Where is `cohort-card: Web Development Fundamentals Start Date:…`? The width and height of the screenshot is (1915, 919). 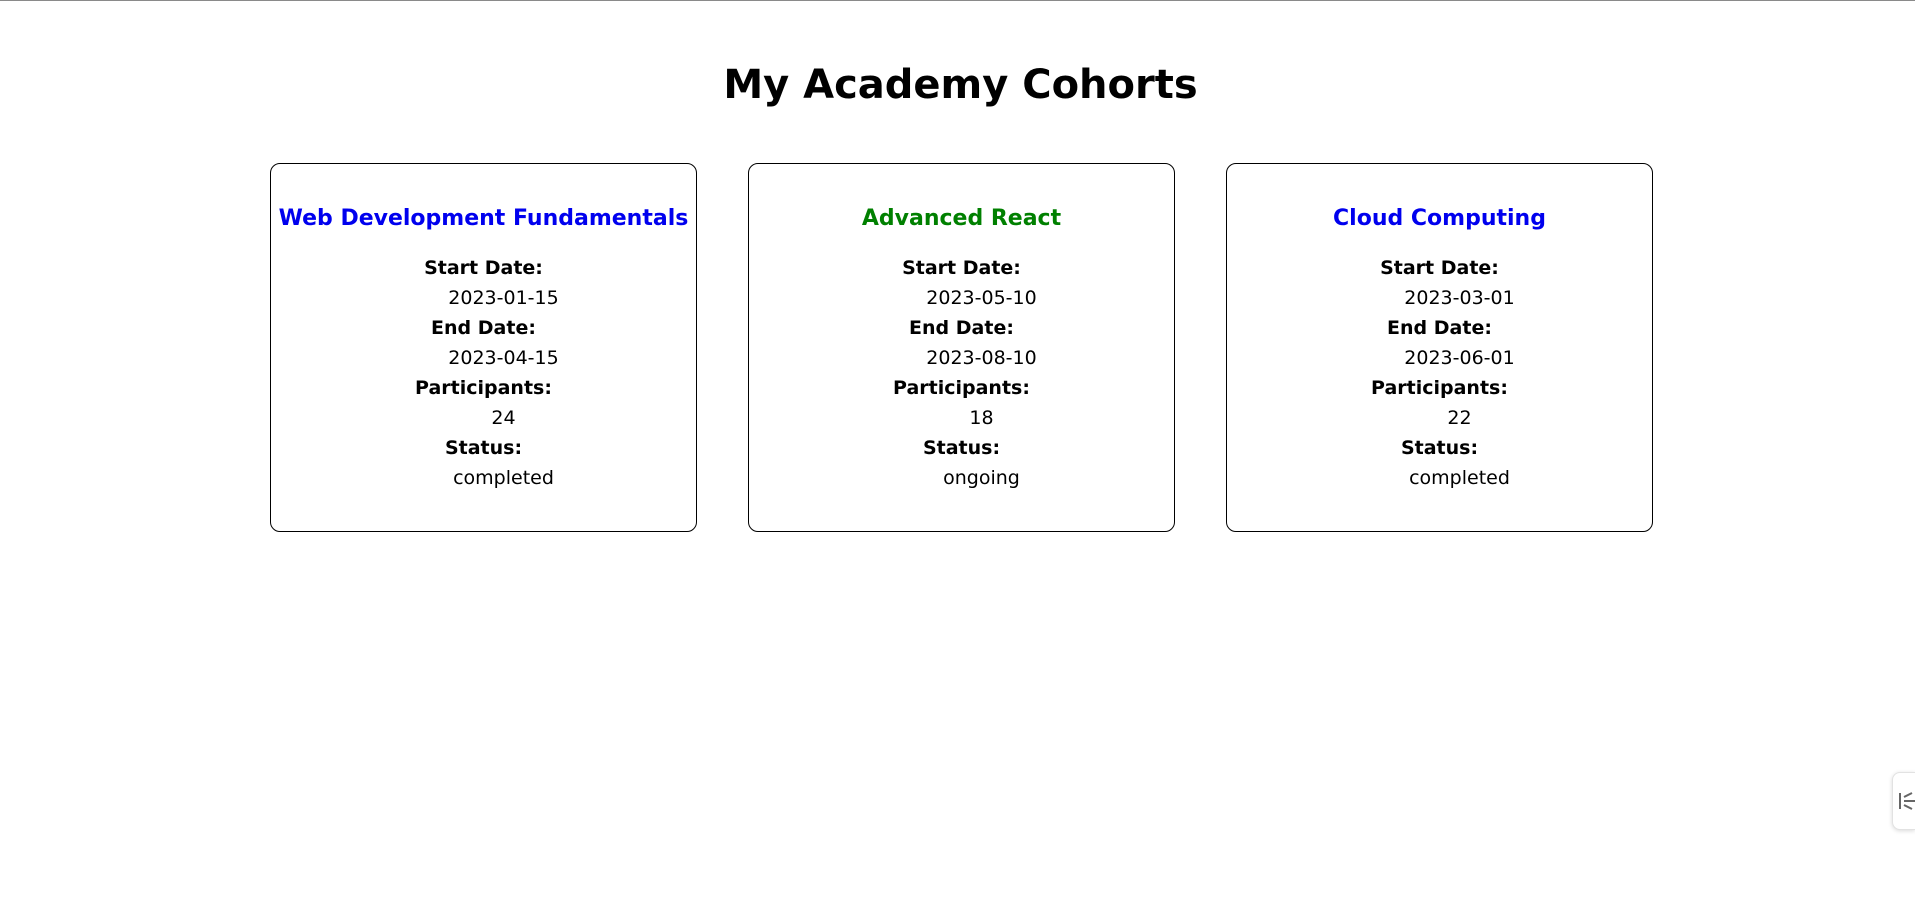
cohort-card: Web Development Fundamentals Start Date:… is located at coordinates (483, 347).